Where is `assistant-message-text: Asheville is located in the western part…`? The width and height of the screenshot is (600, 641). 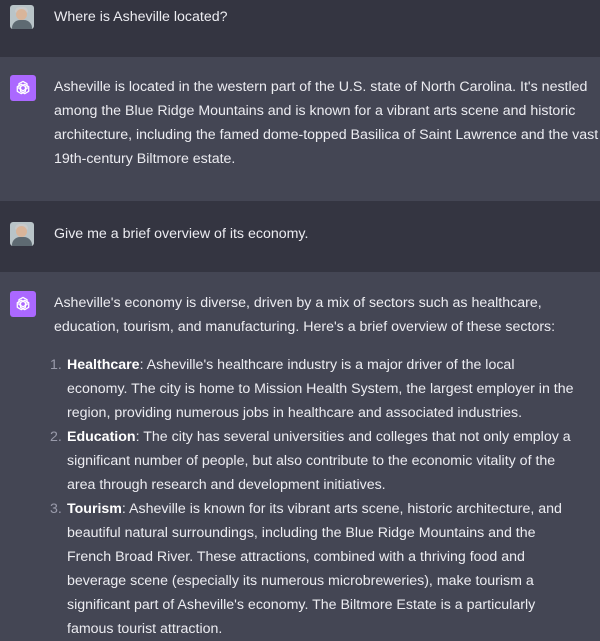 assistant-message-text: Asheville is located in the western part… is located at coordinates (326, 123).